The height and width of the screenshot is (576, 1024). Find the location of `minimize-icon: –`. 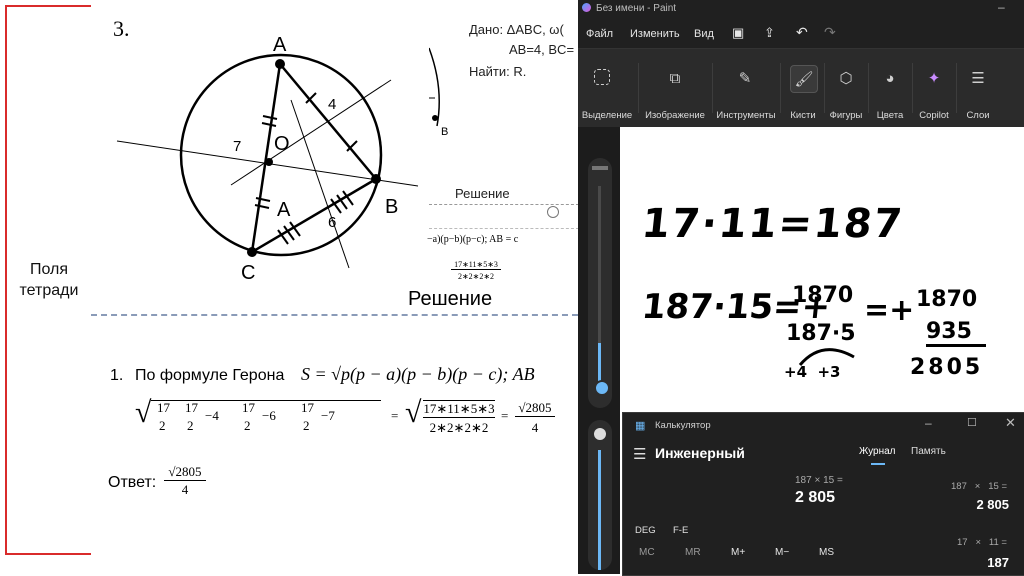

minimize-icon: – is located at coordinates (1001, 7).